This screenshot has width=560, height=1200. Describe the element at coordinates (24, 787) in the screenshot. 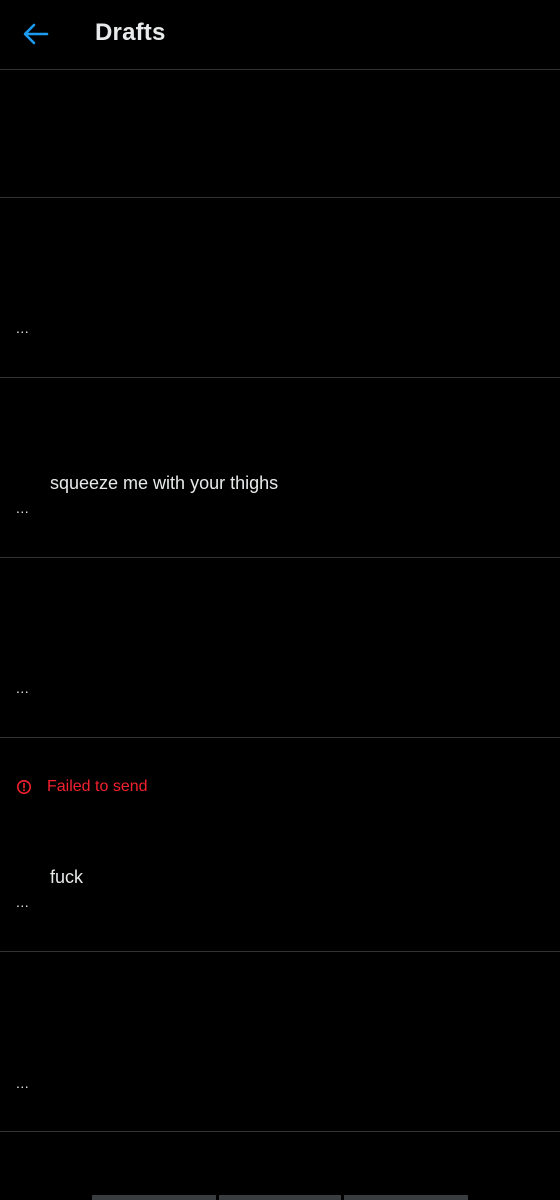

I see `alert-circle-icon` at that location.